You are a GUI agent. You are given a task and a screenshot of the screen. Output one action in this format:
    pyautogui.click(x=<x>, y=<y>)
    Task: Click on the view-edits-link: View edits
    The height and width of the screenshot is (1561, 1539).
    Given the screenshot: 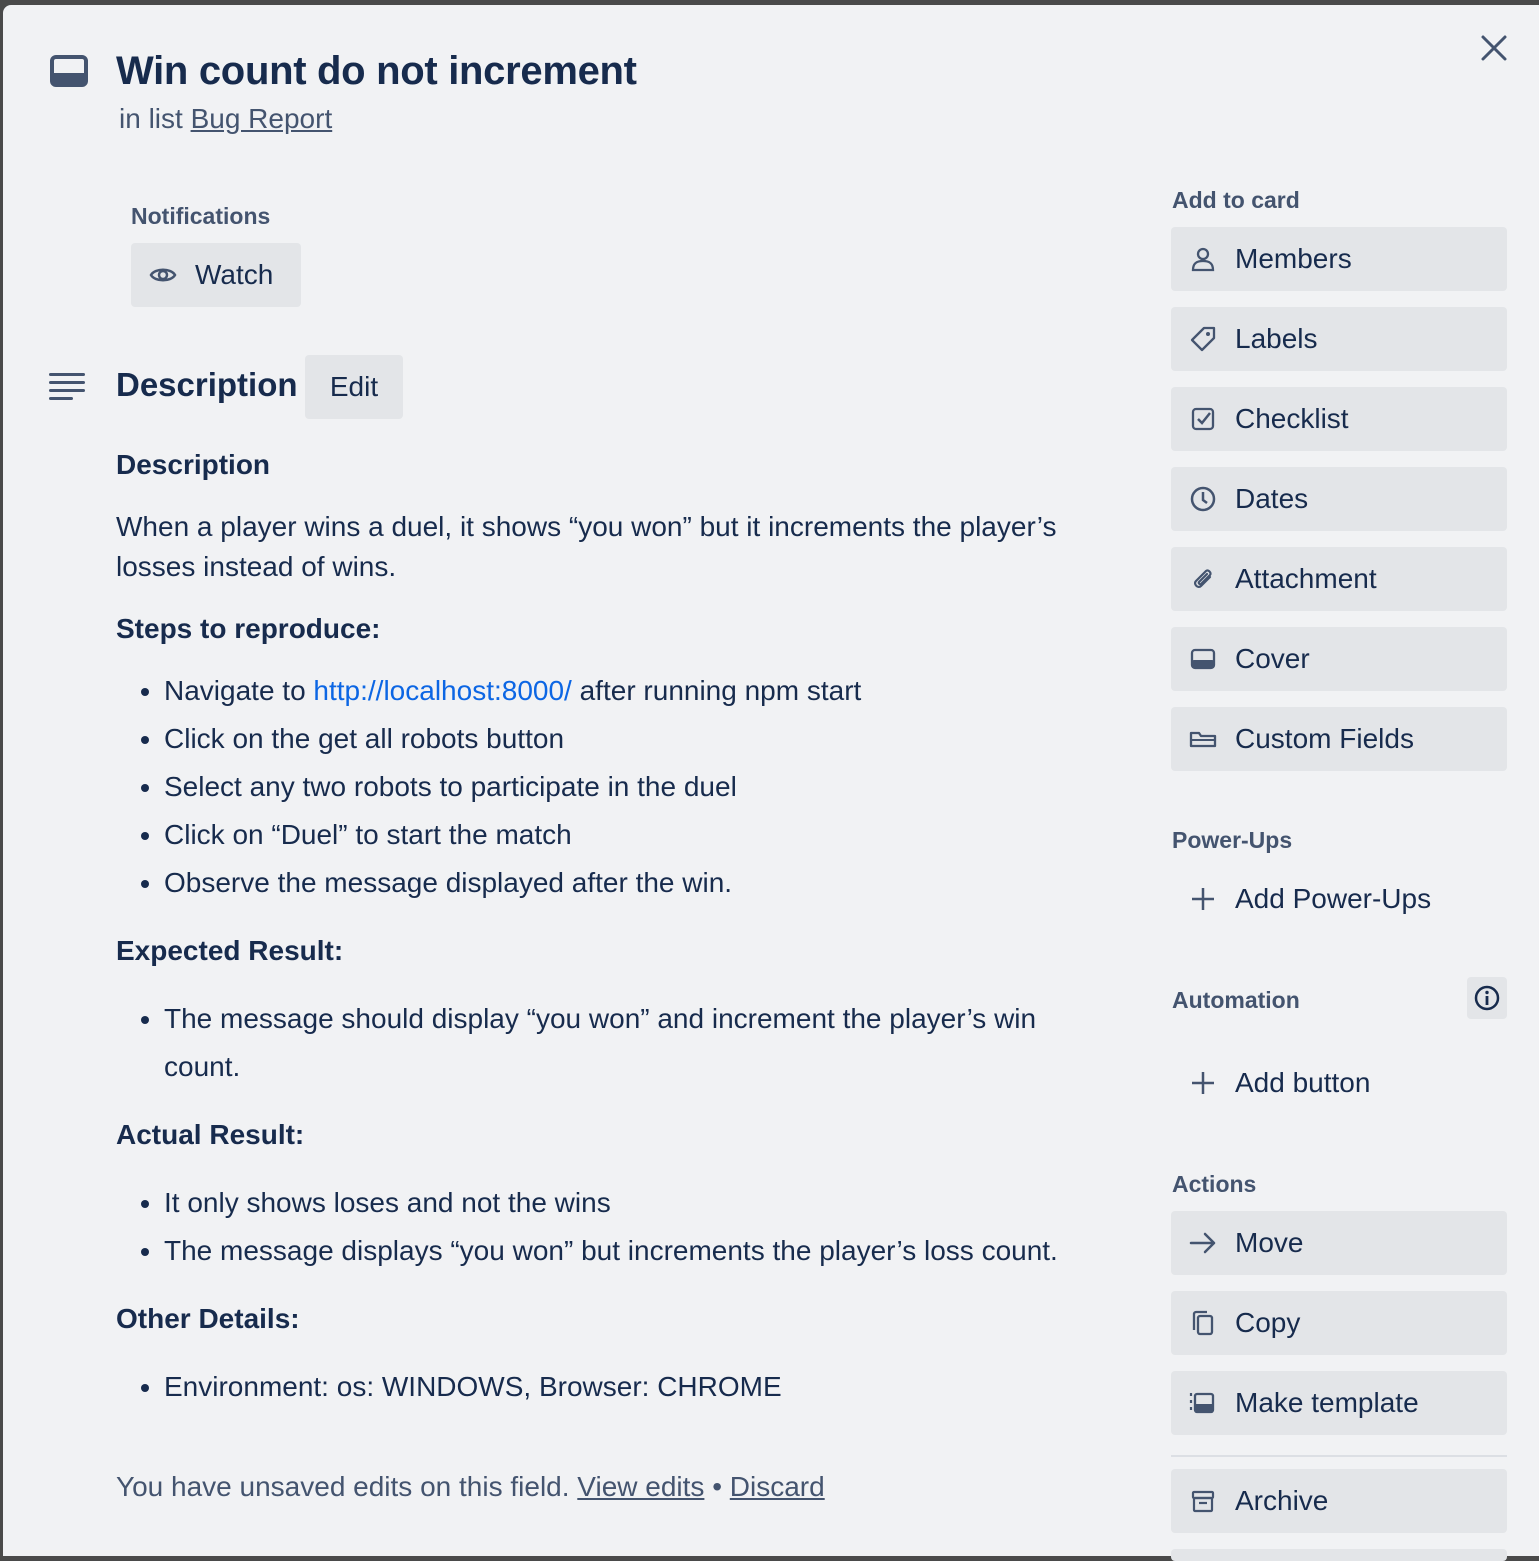 What is the action you would take?
    pyautogui.click(x=640, y=1486)
    